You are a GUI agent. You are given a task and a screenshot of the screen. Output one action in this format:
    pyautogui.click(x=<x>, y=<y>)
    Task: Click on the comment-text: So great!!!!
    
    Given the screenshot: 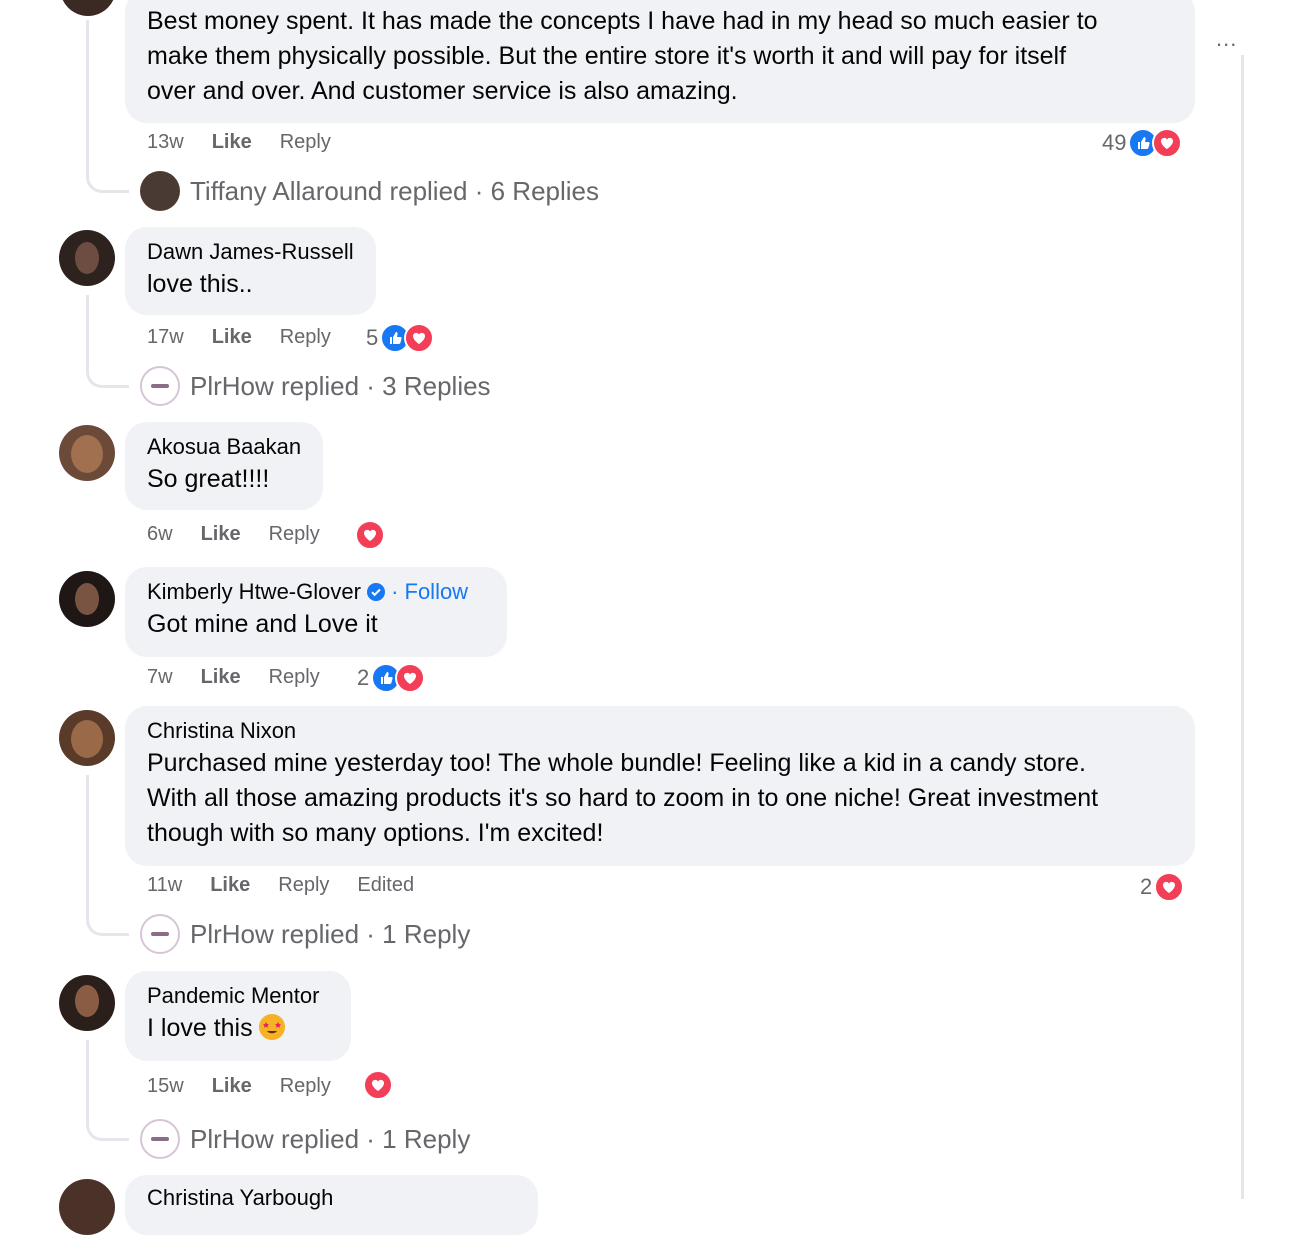 What is the action you would take?
    pyautogui.click(x=208, y=479)
    